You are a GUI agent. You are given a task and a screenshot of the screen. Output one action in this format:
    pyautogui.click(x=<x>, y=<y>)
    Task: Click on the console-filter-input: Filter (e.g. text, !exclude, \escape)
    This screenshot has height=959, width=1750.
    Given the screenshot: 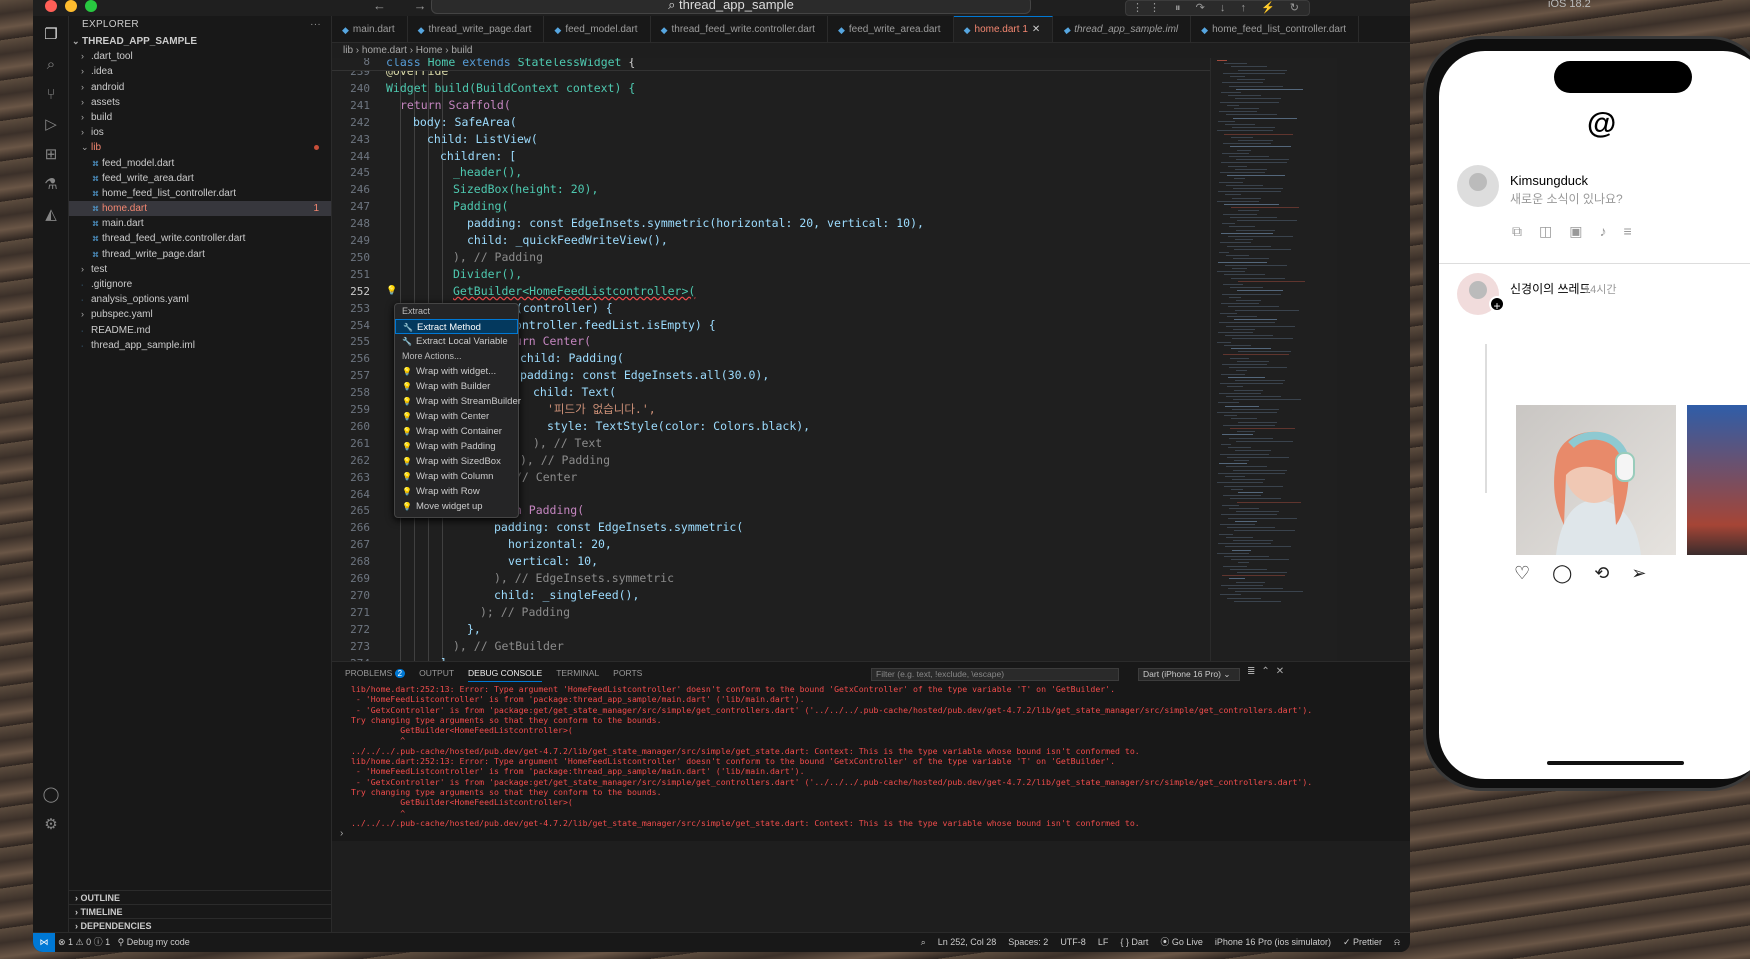 What is the action you would take?
    pyautogui.click(x=995, y=674)
    